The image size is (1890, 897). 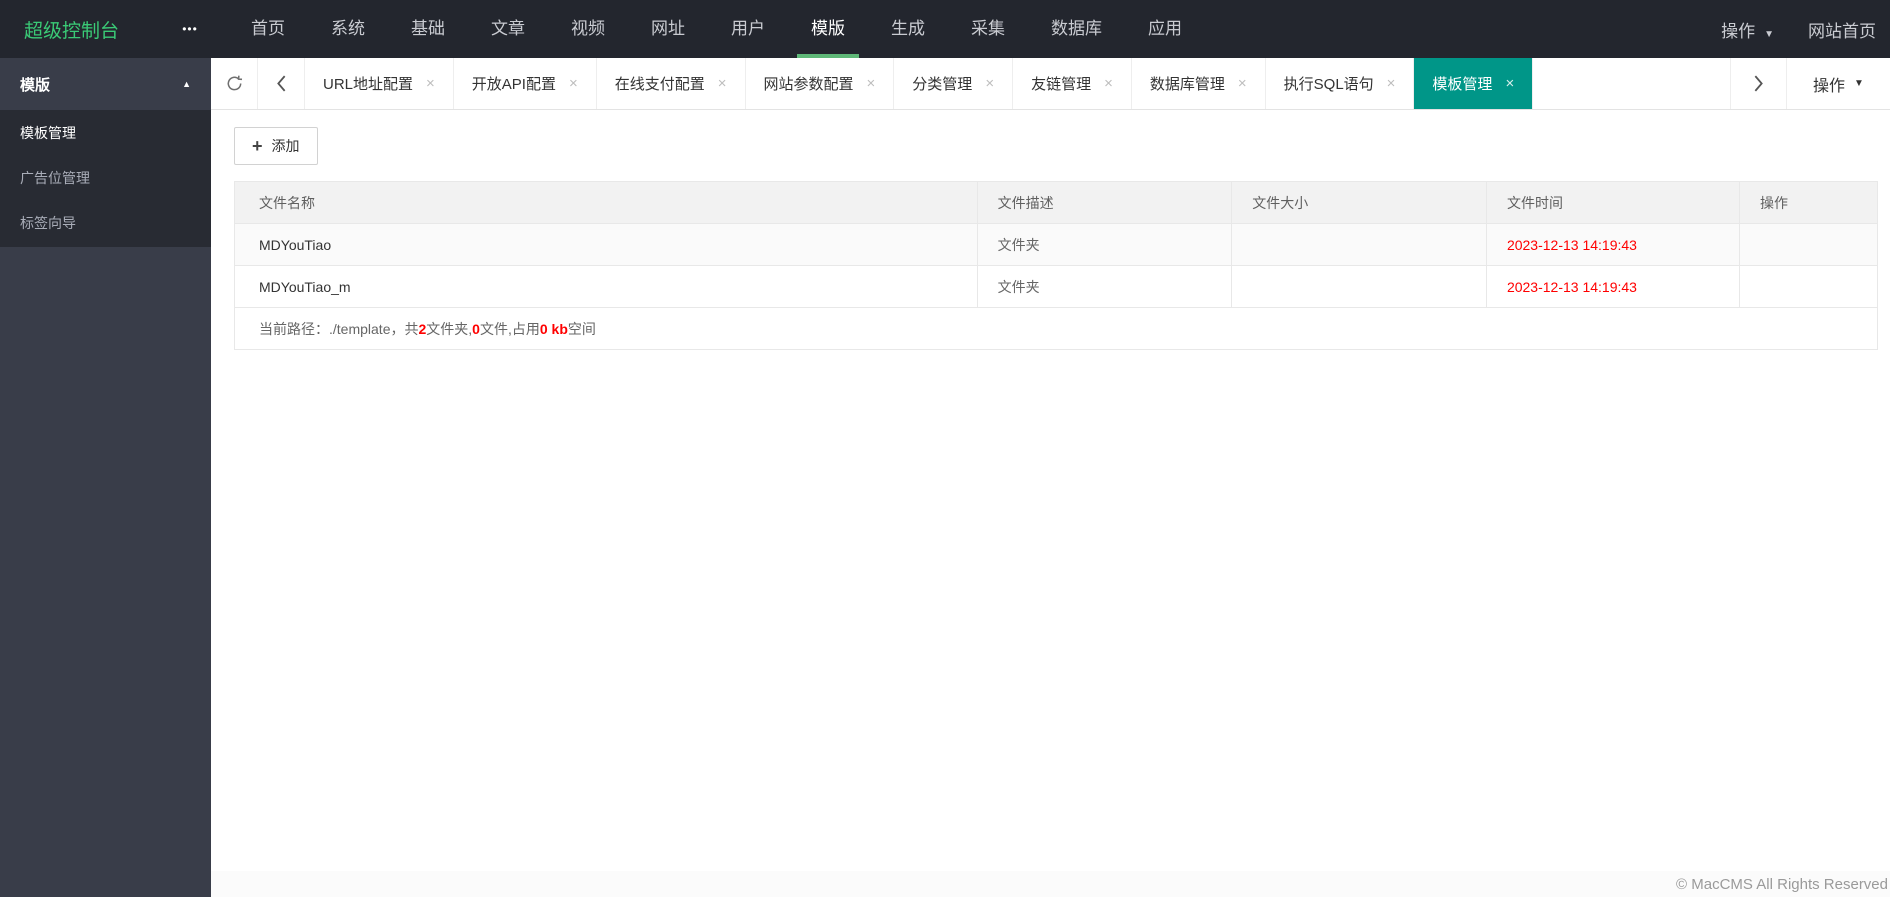 I want to click on nav-item-label: 数据库, so click(x=1076, y=28).